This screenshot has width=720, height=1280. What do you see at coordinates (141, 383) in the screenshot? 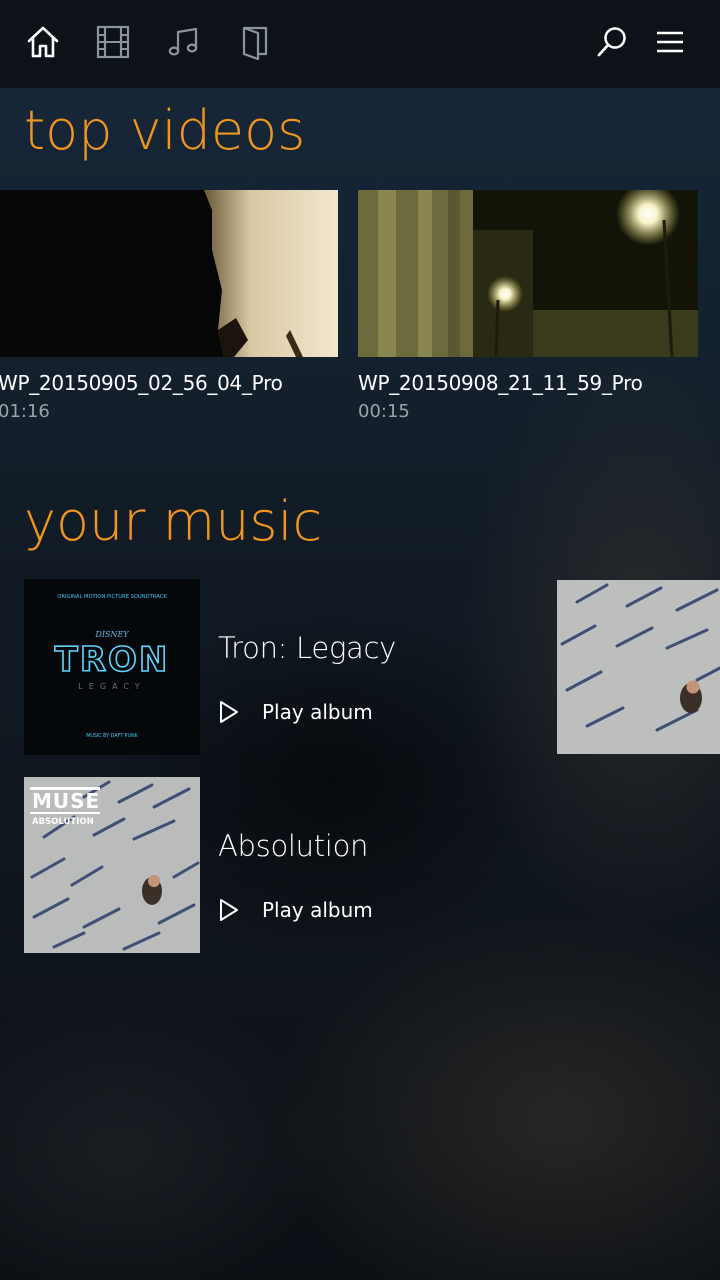
I see `video-title: WP_20150905_02_56_04_Pro` at bounding box center [141, 383].